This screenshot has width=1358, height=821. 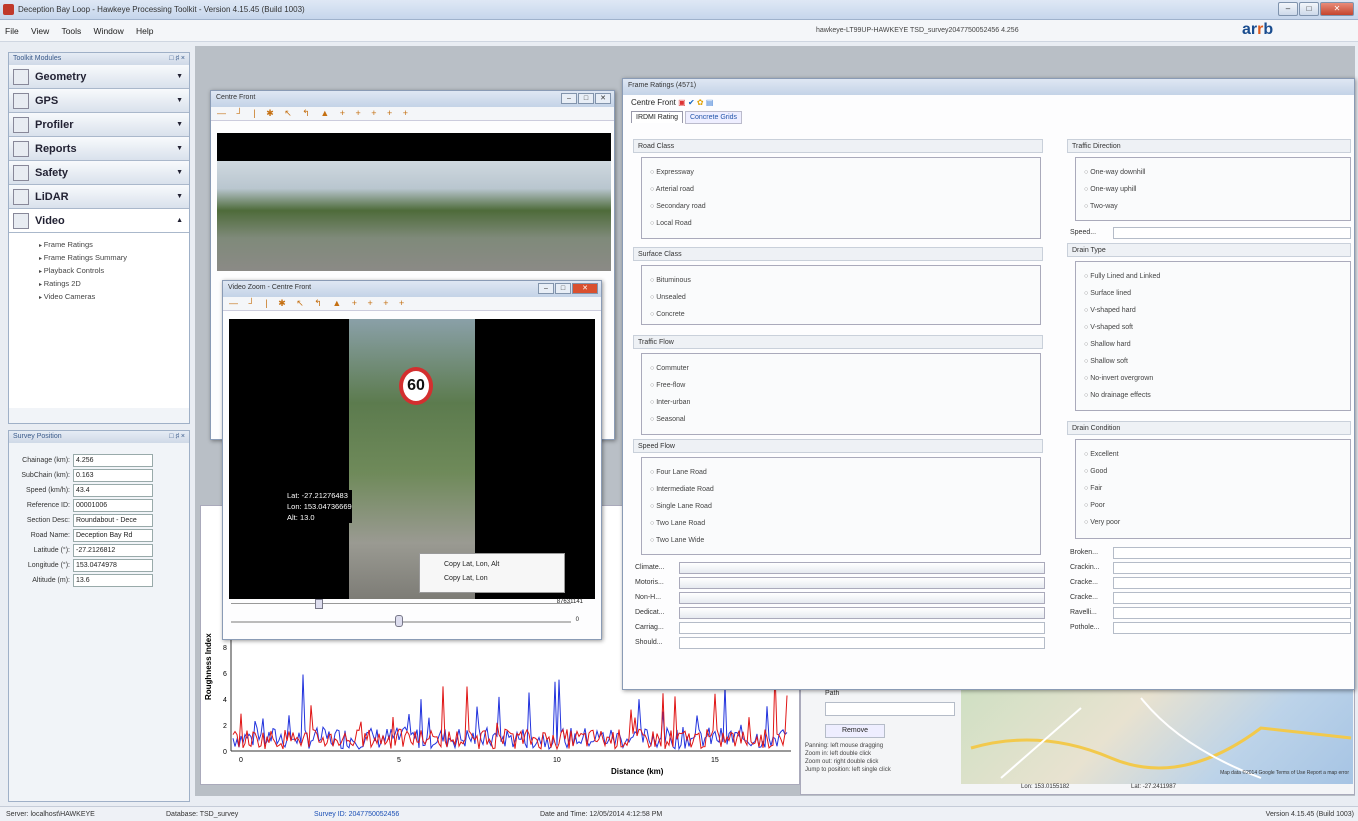 What do you see at coordinates (841, 280) in the screenshot?
I see `radio-bituminous: Bituminous` at bounding box center [841, 280].